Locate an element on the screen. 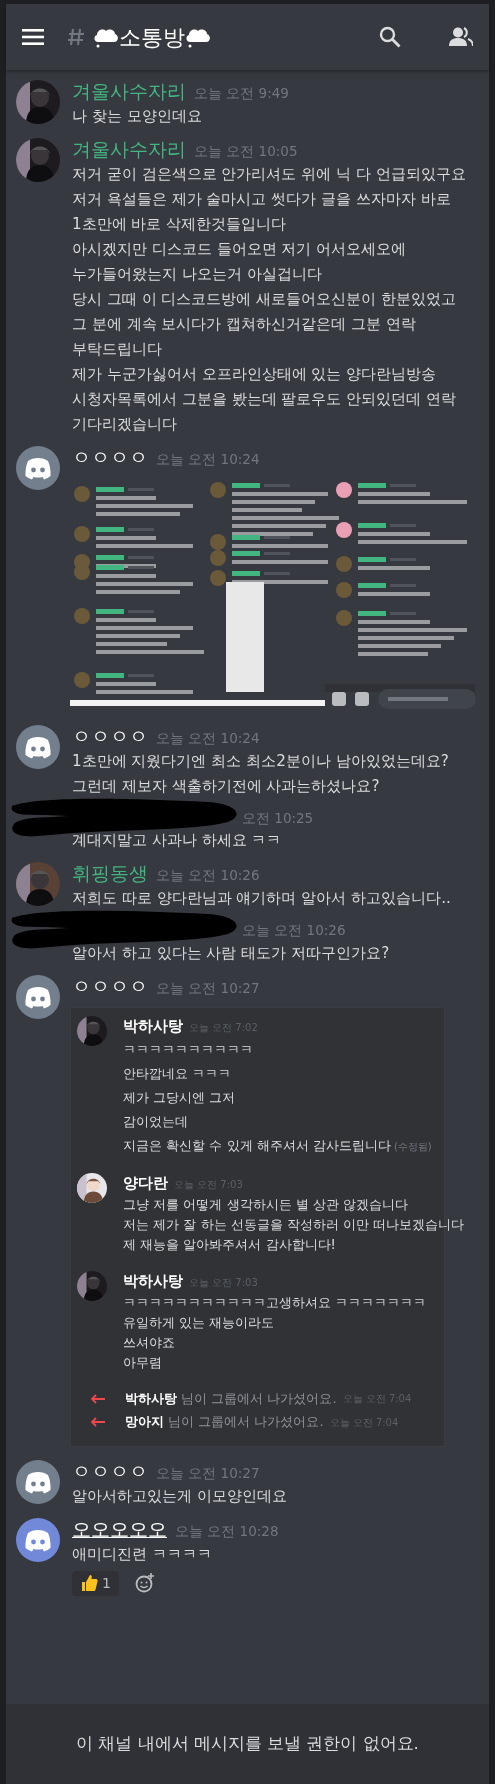 This screenshot has height=1784, width=495. add-reaction-icon is located at coordinates (144, 1583).